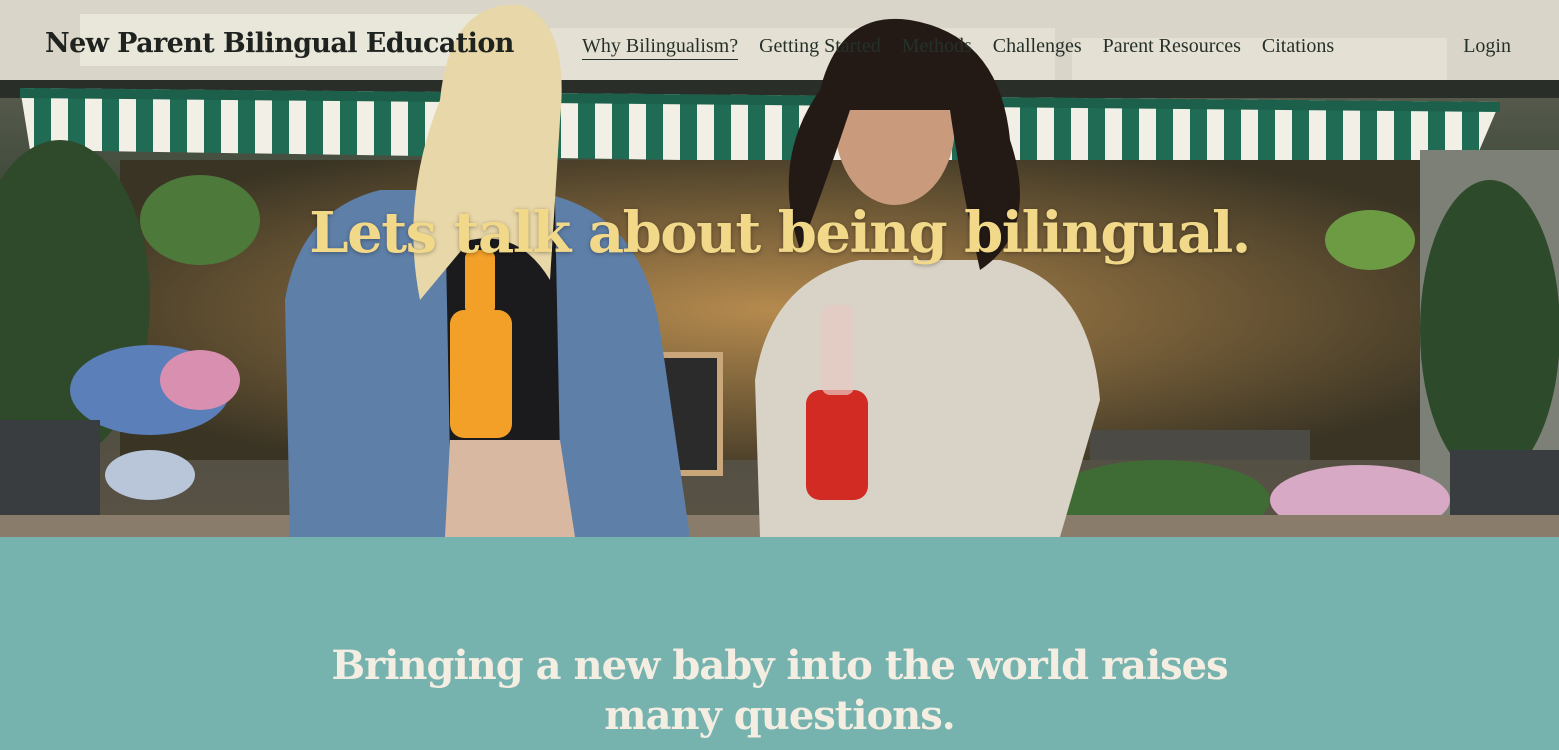  What do you see at coordinates (937, 47) in the screenshot?
I see `nav-link-methods: Methods` at bounding box center [937, 47].